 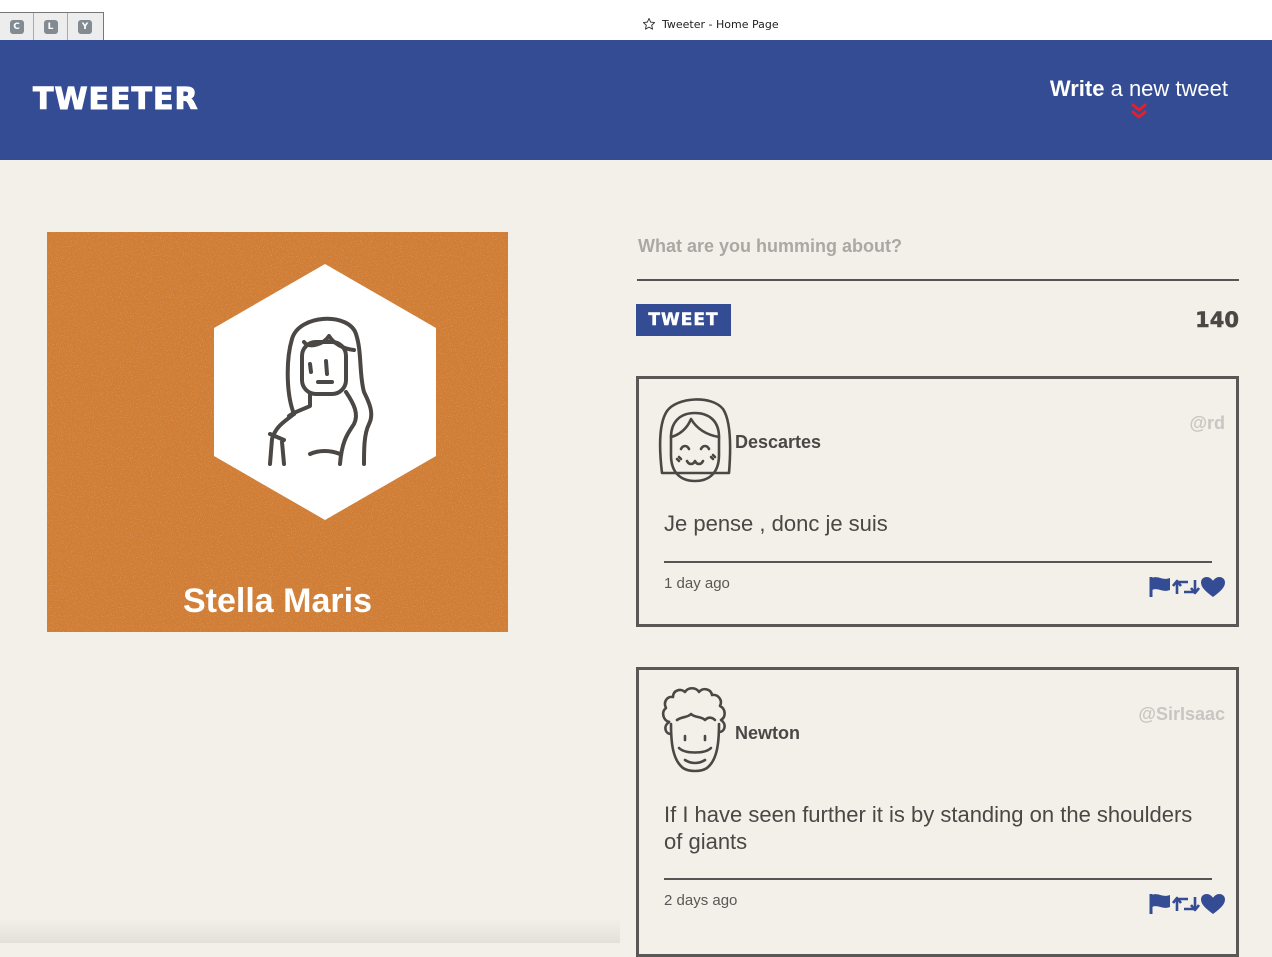 I want to click on tab-button-c-label: C, so click(x=16, y=26).